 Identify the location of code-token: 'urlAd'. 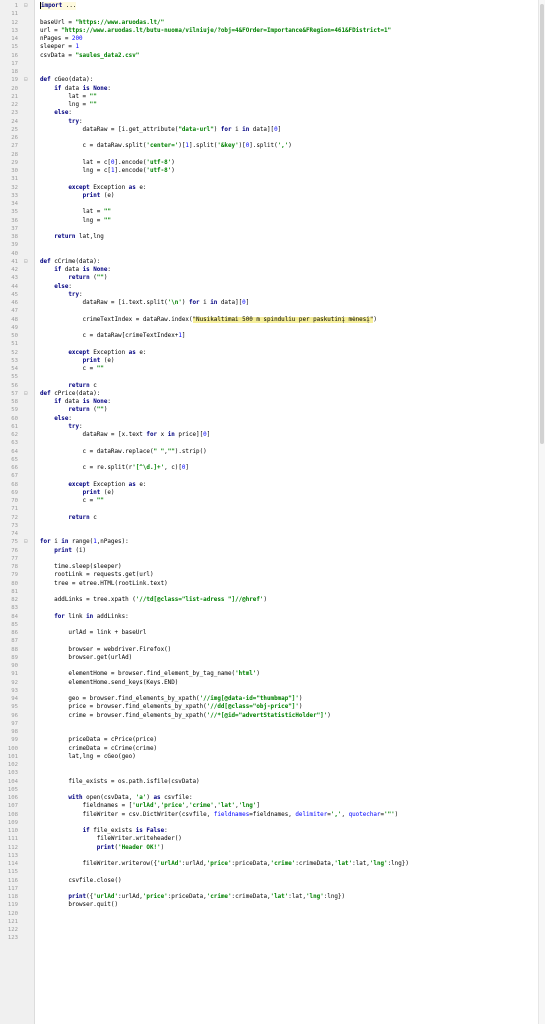
(106, 897).